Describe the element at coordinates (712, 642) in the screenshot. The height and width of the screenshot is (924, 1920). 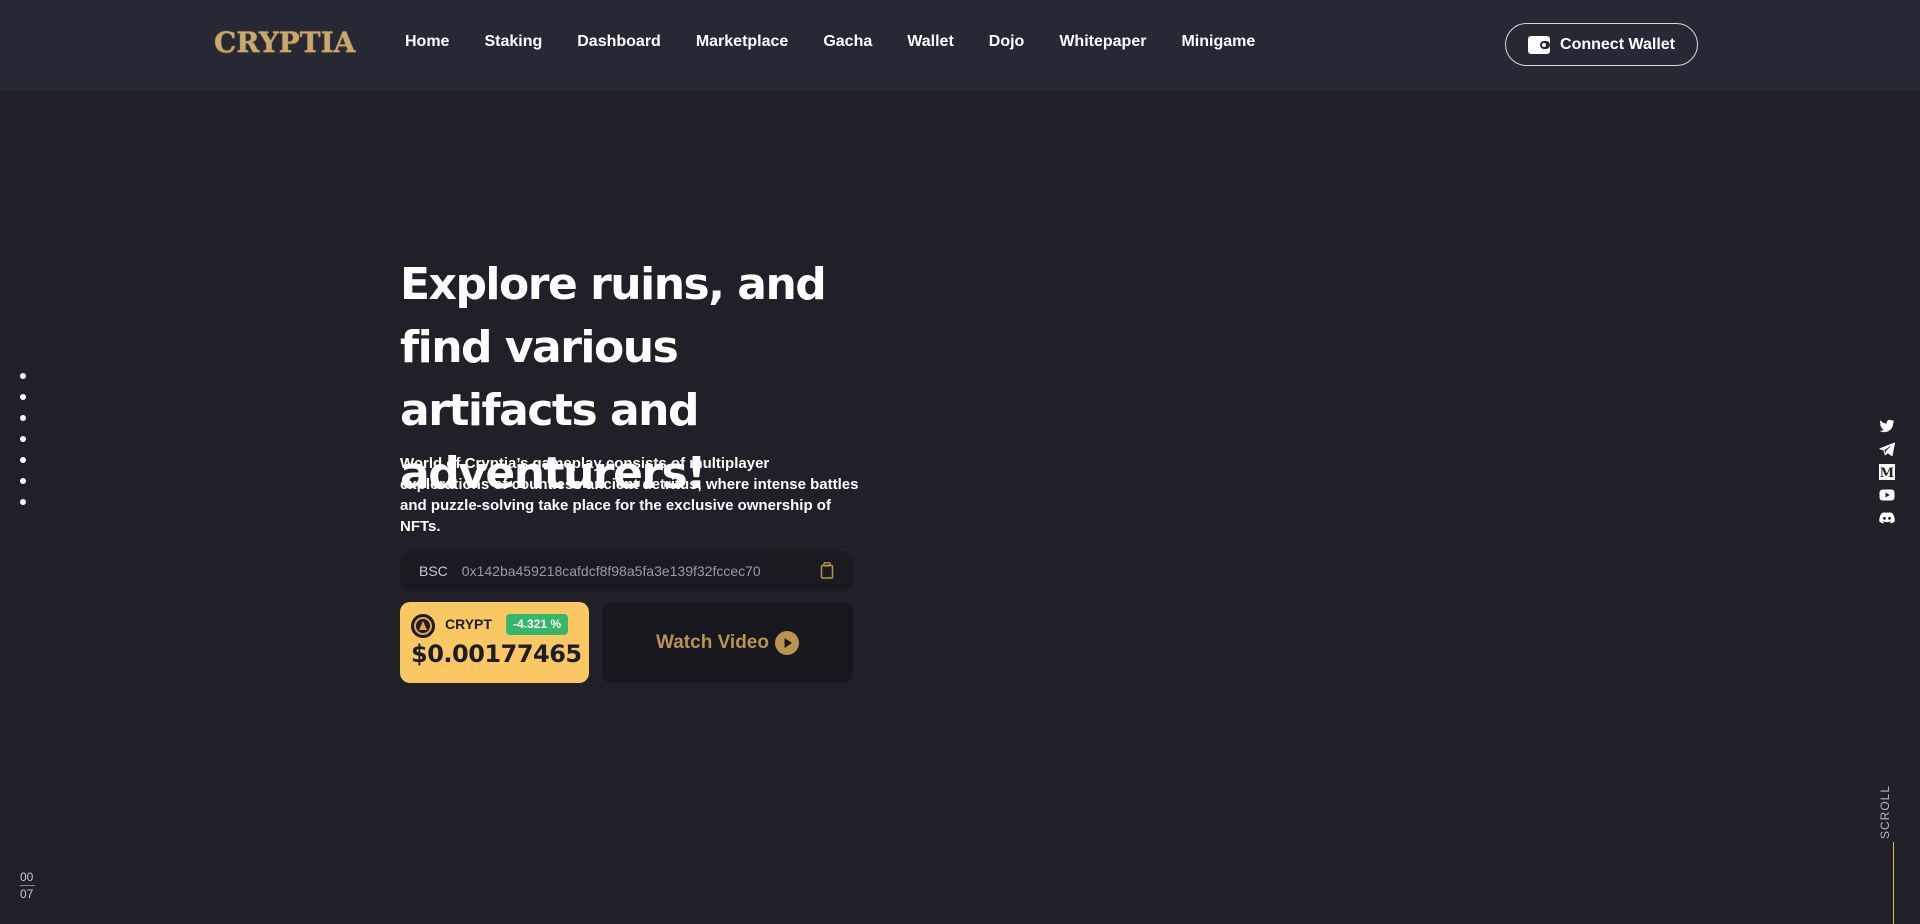
I see `watch-video-label: Watch Video` at that location.